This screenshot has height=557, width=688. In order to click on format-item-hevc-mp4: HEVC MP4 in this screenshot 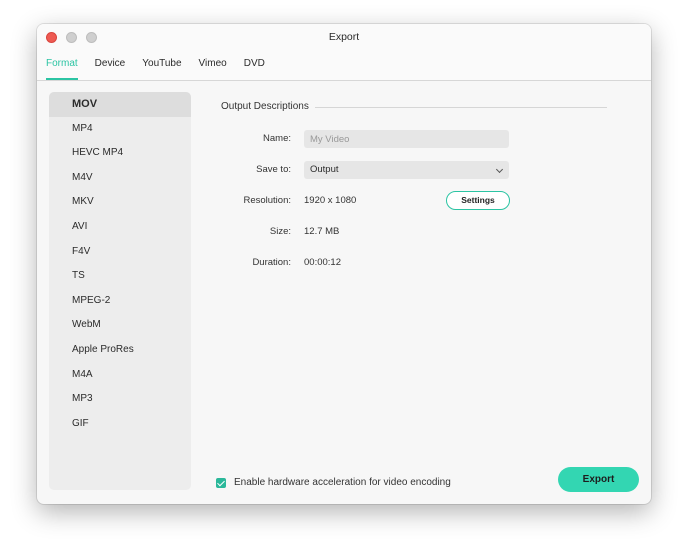, I will do `click(120, 153)`.